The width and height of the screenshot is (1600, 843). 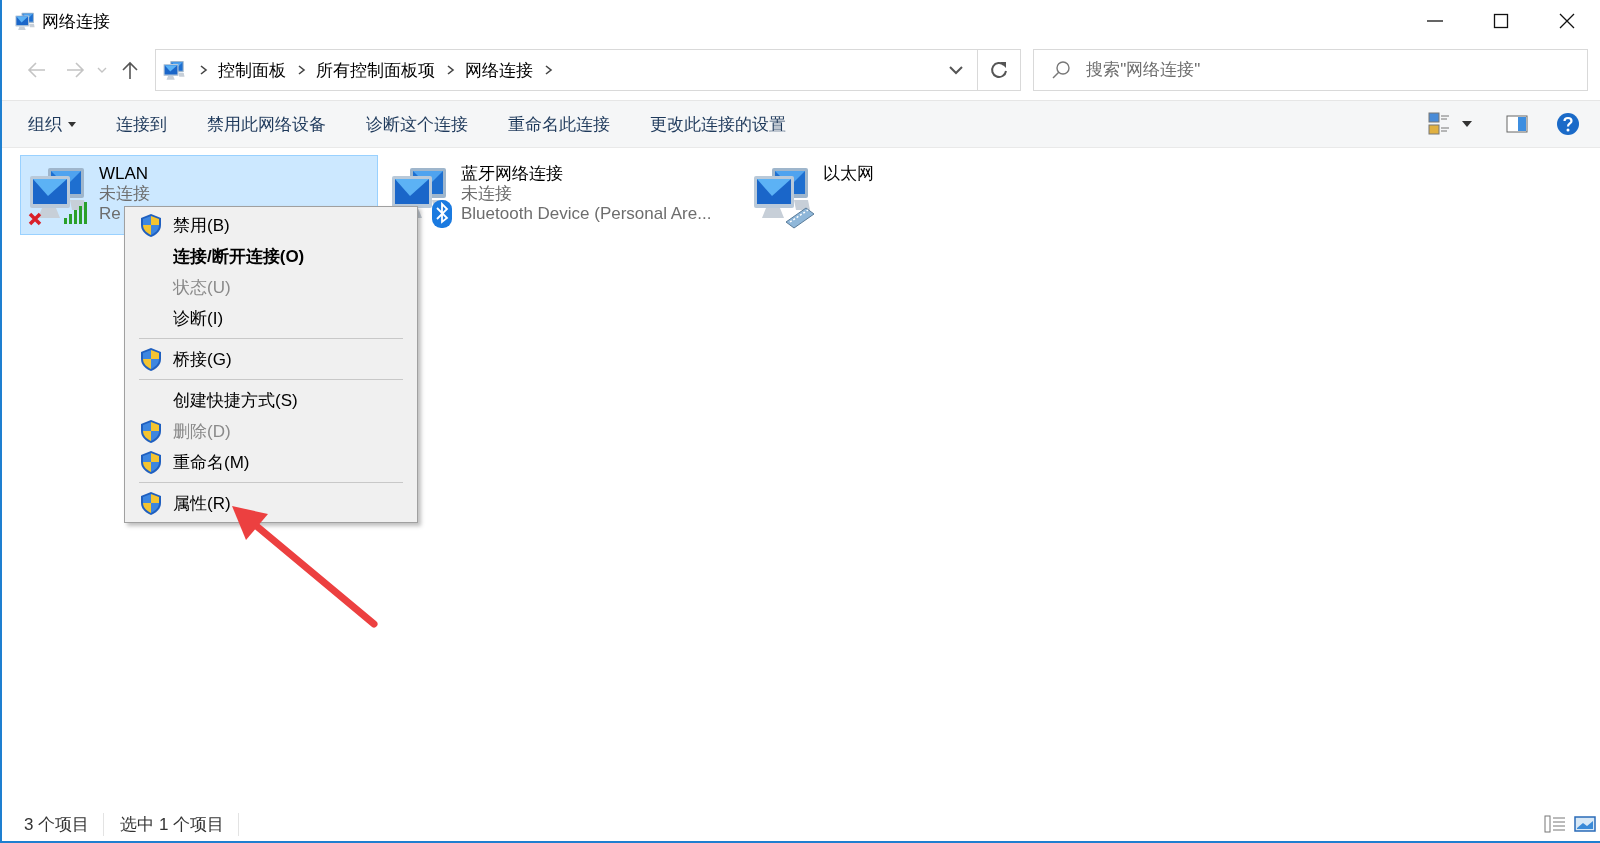 I want to click on connection-name: 以太网, so click(x=848, y=174).